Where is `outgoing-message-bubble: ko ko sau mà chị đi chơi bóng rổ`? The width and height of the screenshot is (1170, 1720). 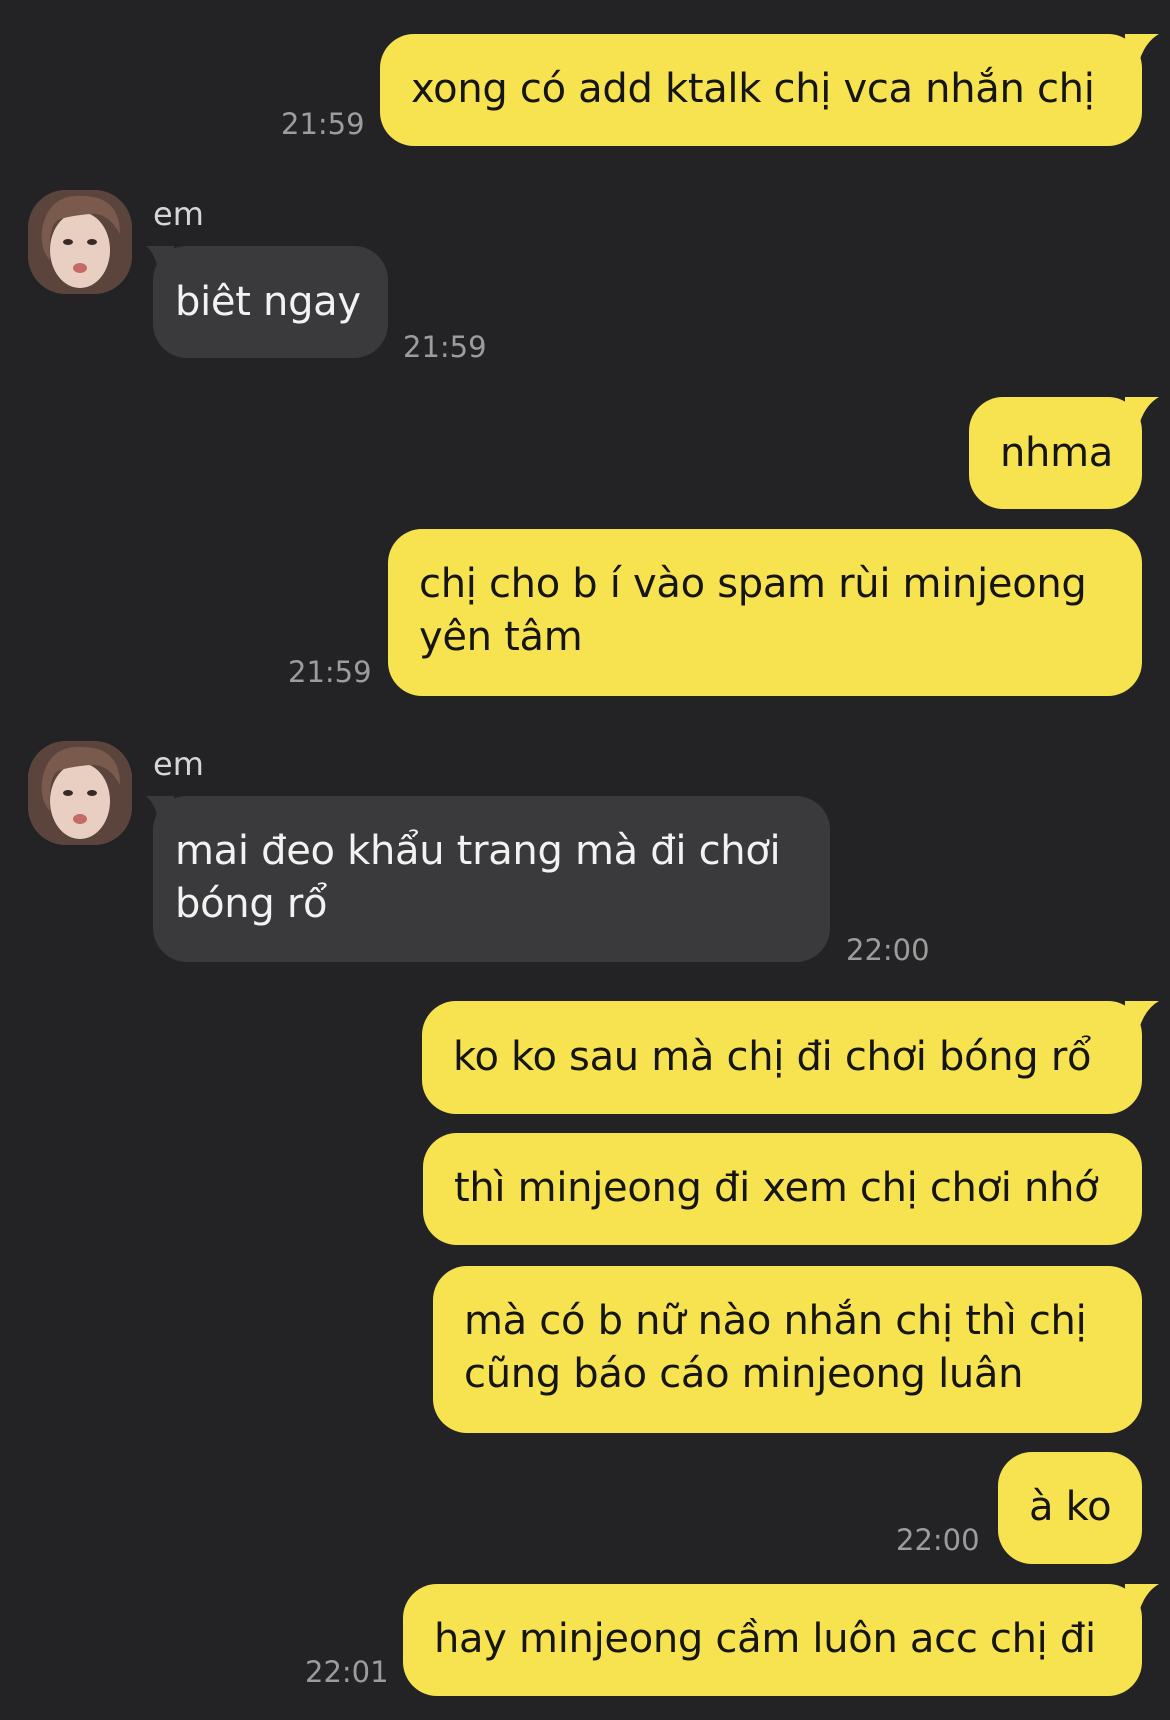 outgoing-message-bubble: ko ko sau mà chị đi chơi bóng rổ is located at coordinates (782, 1057).